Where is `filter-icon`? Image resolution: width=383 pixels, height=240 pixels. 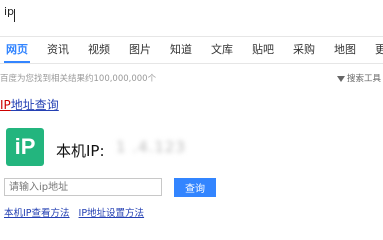 filter-icon is located at coordinates (340, 78).